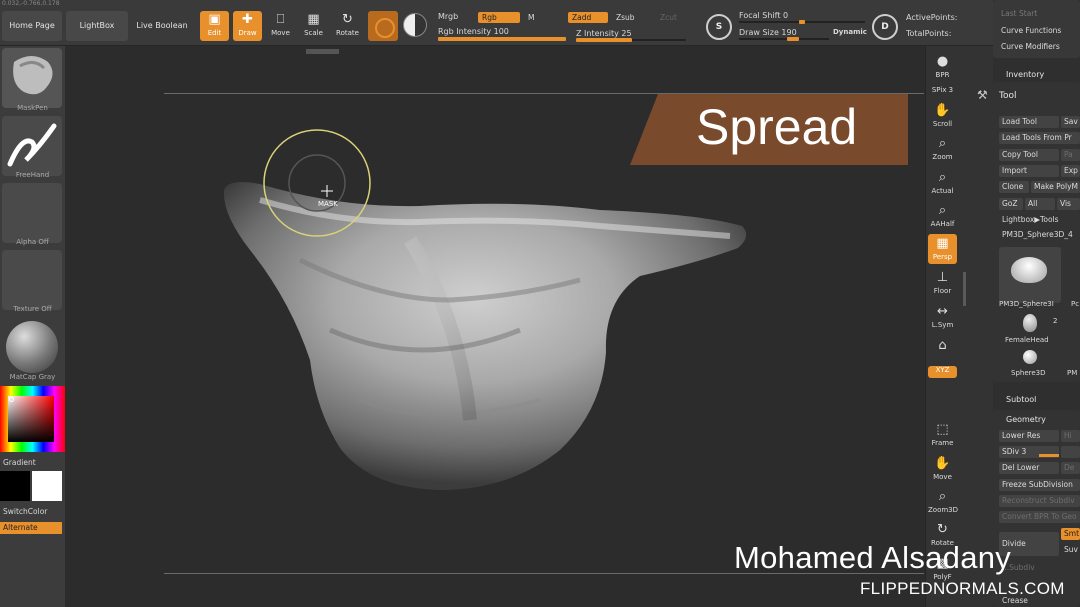 The height and width of the screenshot is (607, 1080). What do you see at coordinates (1029, 122) in the screenshot?
I see `load-tool-button: Load Tool` at bounding box center [1029, 122].